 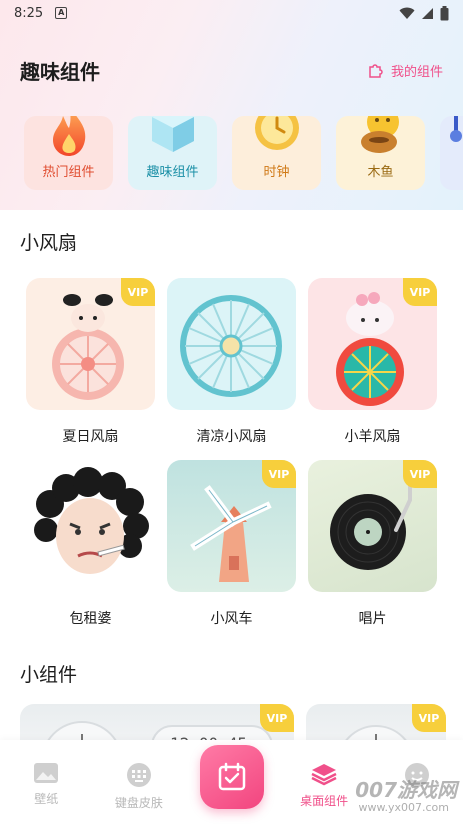 What do you see at coordinates (416, 72) in the screenshot?
I see `my-widgets-label: 我的组件` at bounding box center [416, 72].